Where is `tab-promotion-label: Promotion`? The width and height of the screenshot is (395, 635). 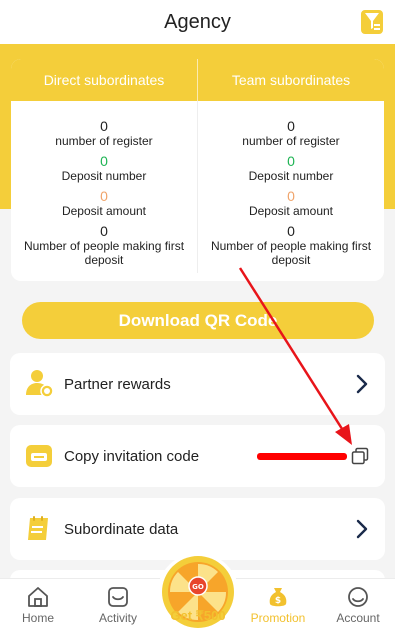
tab-promotion-label: Promotion is located at coordinates (278, 618).